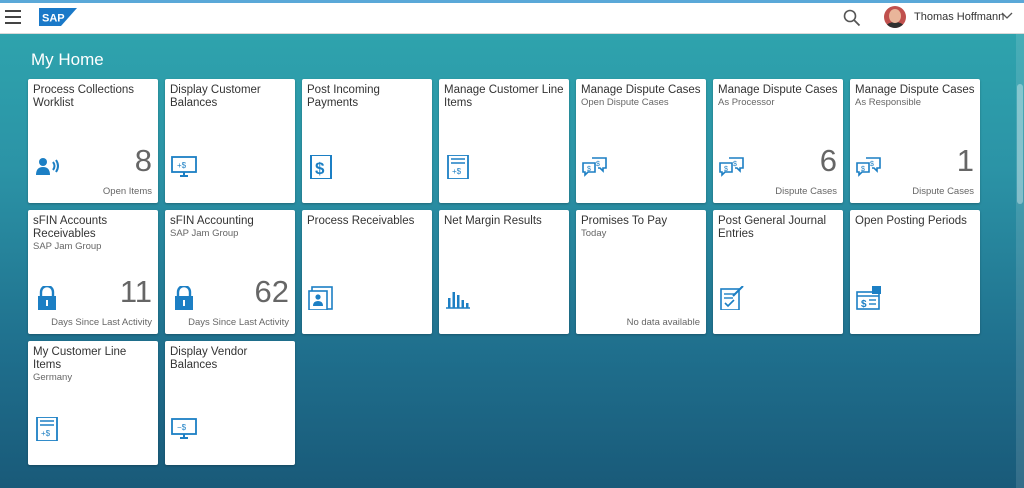  I want to click on shell-header: SAP Thomas Hoffmann, so click(512, 17).